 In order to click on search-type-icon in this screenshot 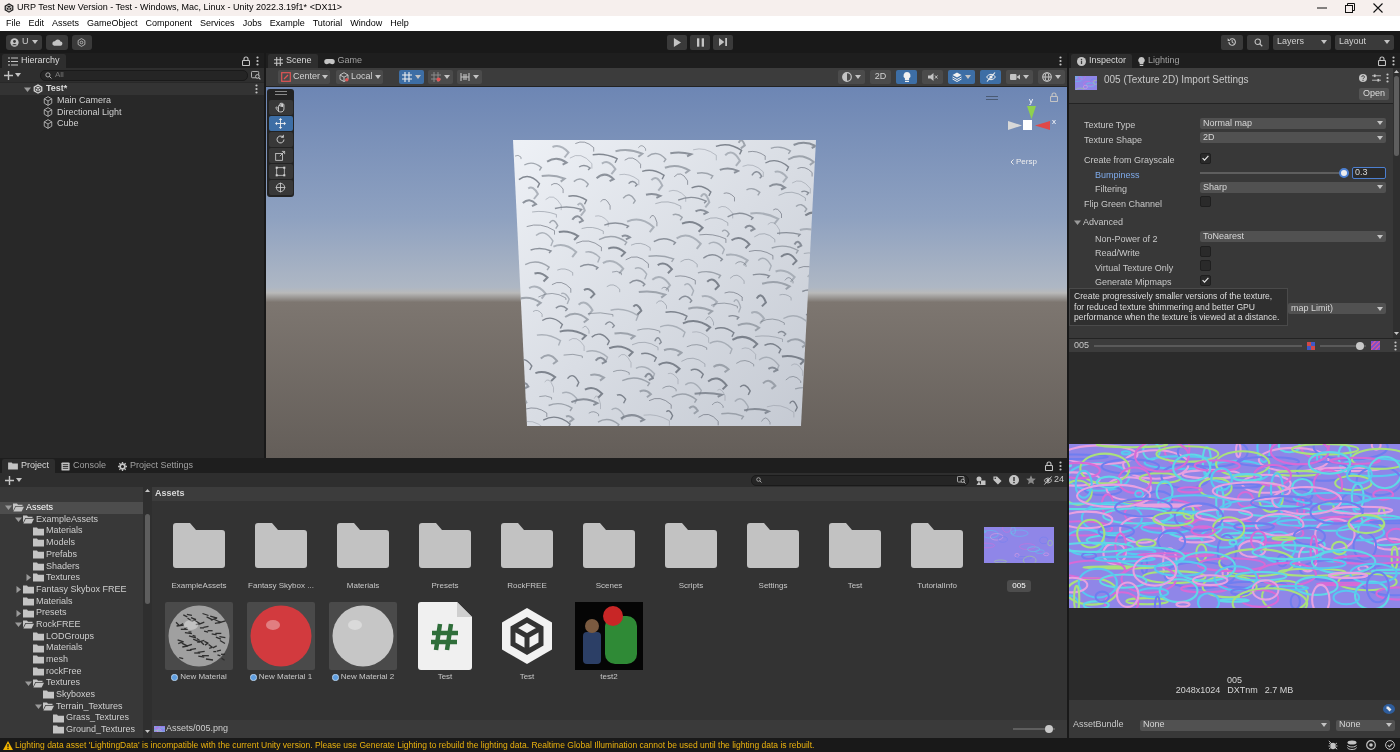, I will do `click(961, 480)`.